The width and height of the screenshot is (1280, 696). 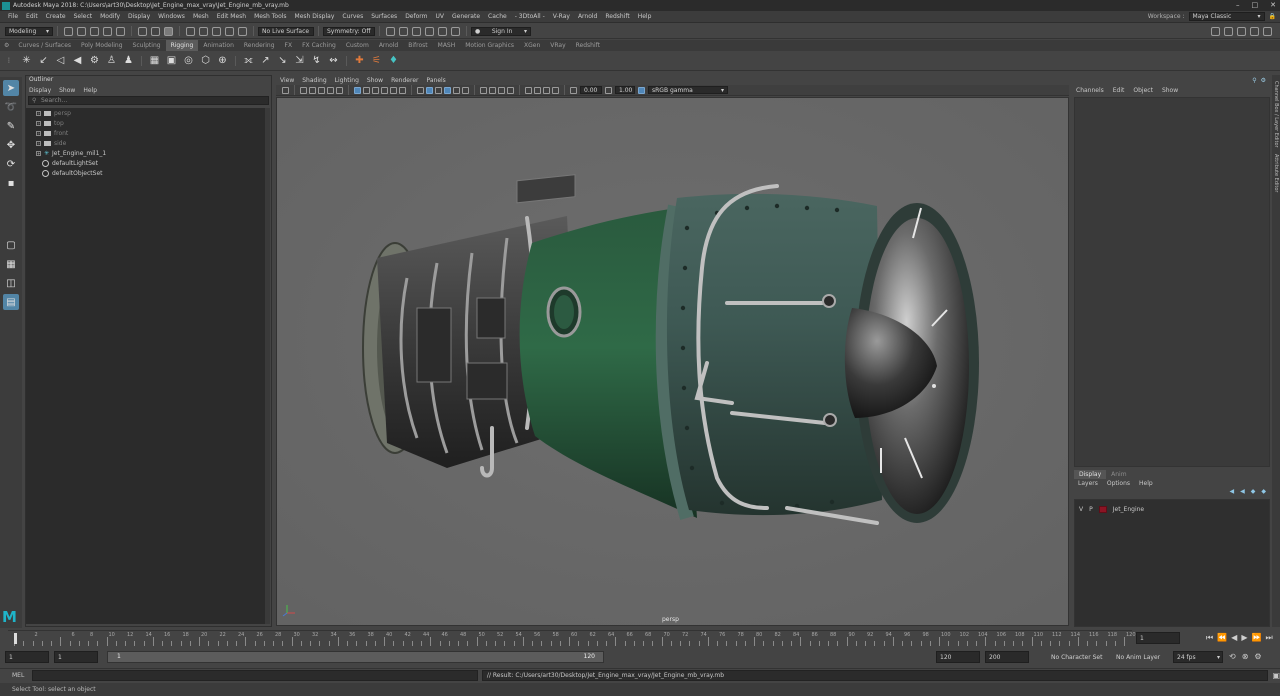 What do you see at coordinates (416, 31) in the screenshot?
I see `render-settings-icon` at bounding box center [416, 31].